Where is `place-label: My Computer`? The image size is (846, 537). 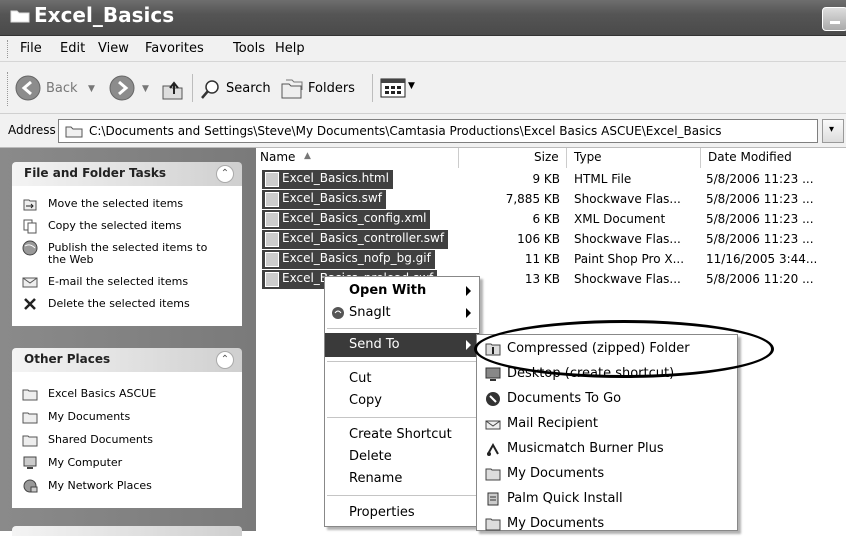 place-label: My Computer is located at coordinates (85, 462).